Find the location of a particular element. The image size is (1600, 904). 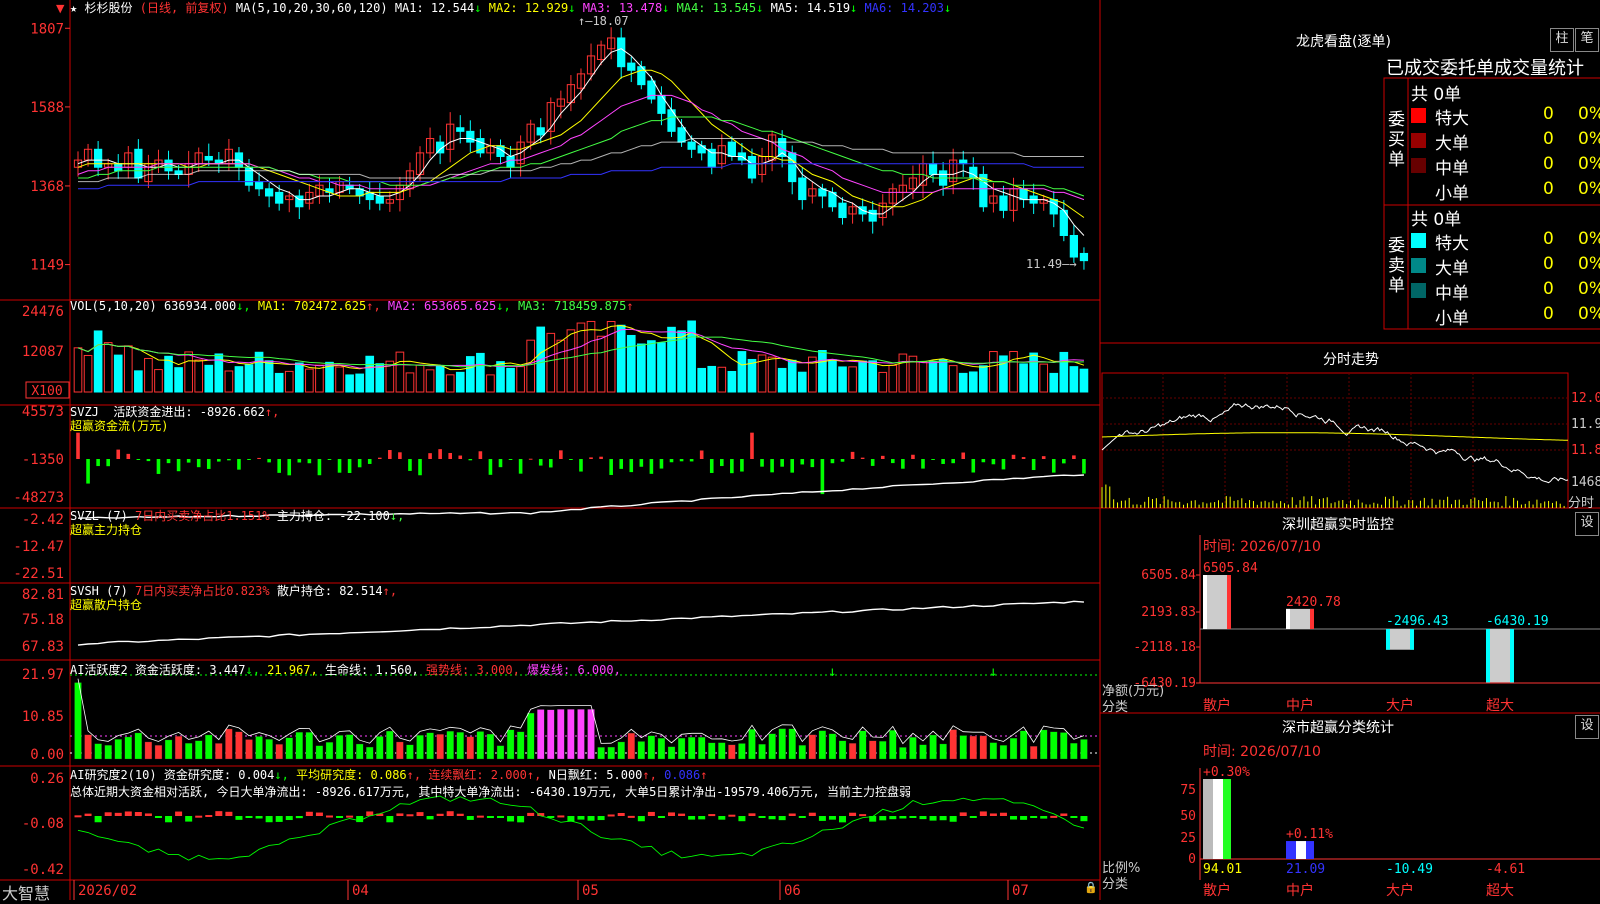

bar-mode-button: 柱 is located at coordinates (1562, 40).